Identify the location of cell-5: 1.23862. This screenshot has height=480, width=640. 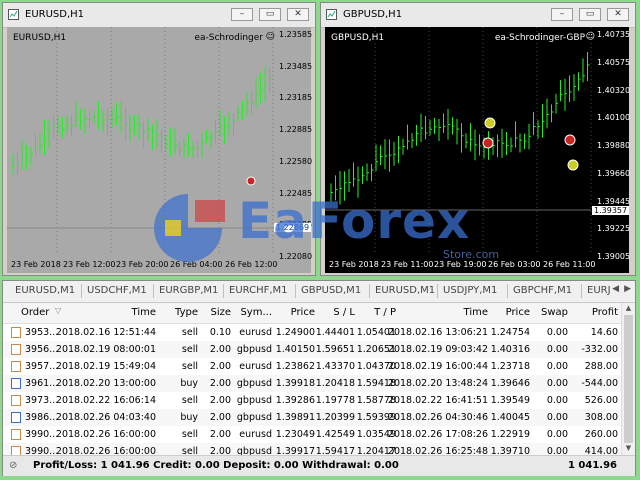
(295, 366).